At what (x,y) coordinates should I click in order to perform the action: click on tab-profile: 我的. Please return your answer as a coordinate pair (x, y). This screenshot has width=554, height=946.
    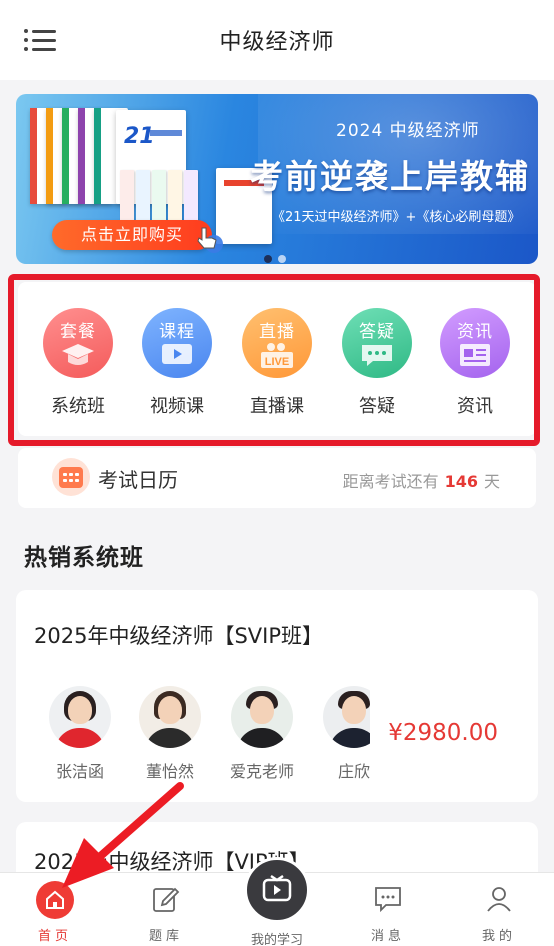
    Looking at the image, I should click on (499, 909).